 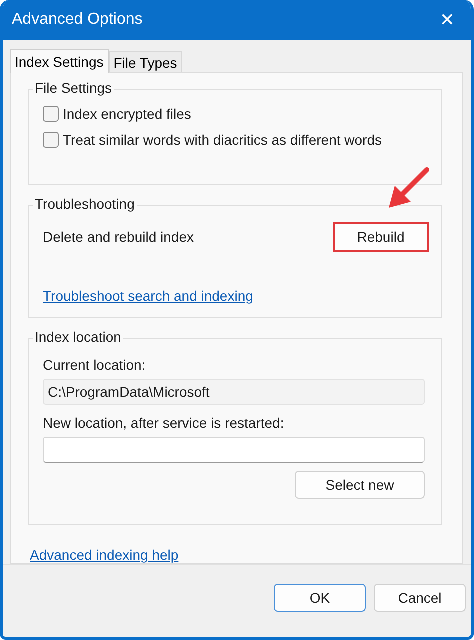 I want to click on label: Current location:, so click(x=95, y=365).